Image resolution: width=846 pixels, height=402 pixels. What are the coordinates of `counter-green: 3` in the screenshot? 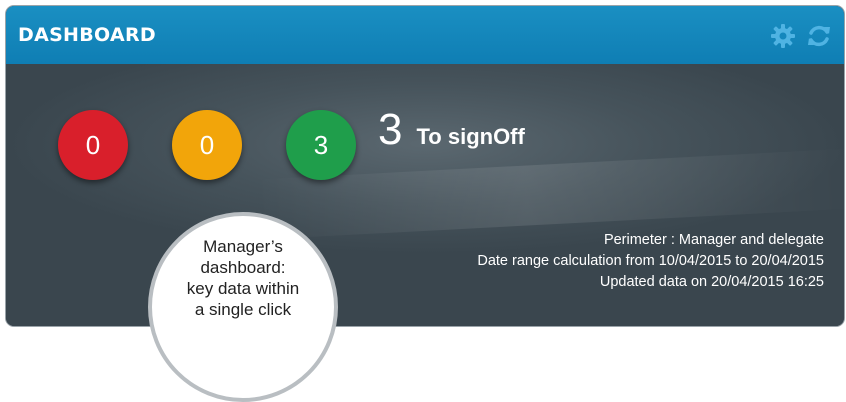 It's located at (321, 145).